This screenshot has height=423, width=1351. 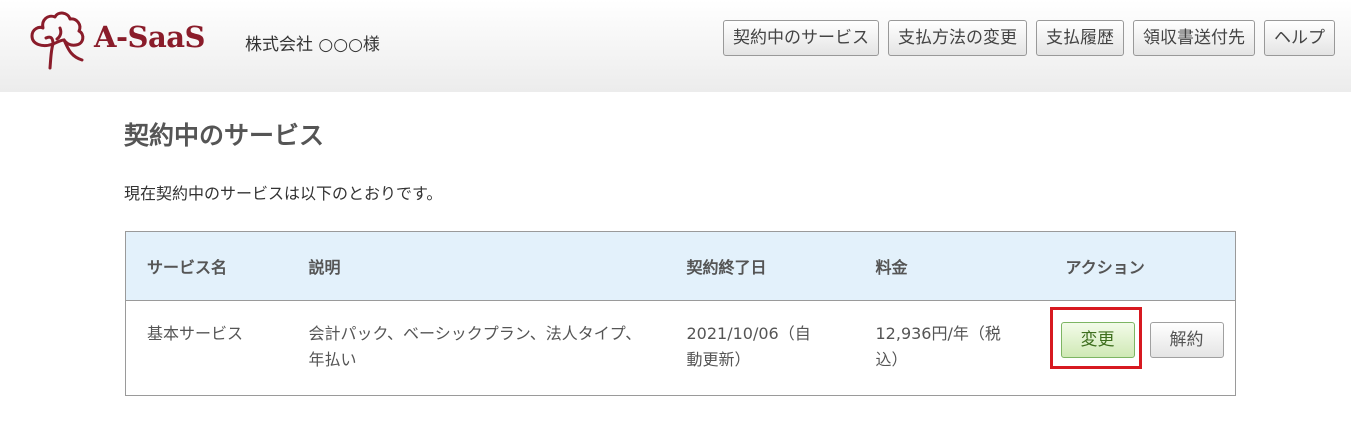 I want to click on header-price: 料金, so click(x=949, y=266).